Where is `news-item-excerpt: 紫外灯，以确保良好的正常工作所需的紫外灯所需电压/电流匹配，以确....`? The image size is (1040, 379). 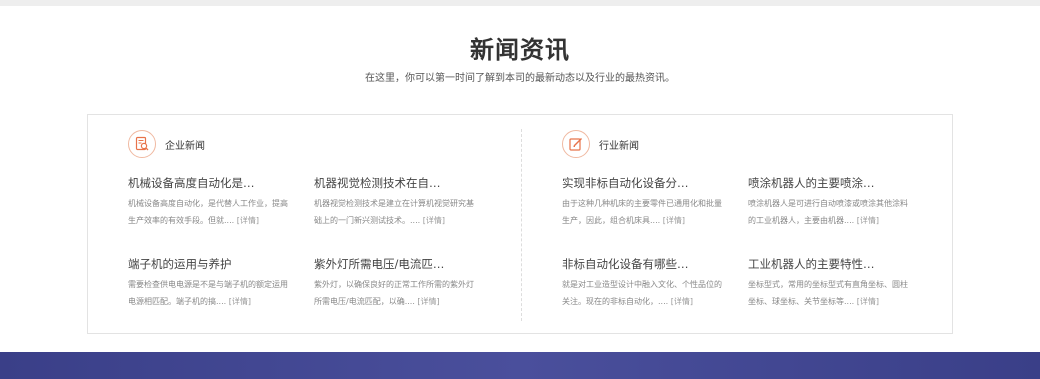 news-item-excerpt: 紫外灯，以确保良好的正常工作所需的紫外灯所需电压/电流匹配，以确.... is located at coordinates (394, 293).